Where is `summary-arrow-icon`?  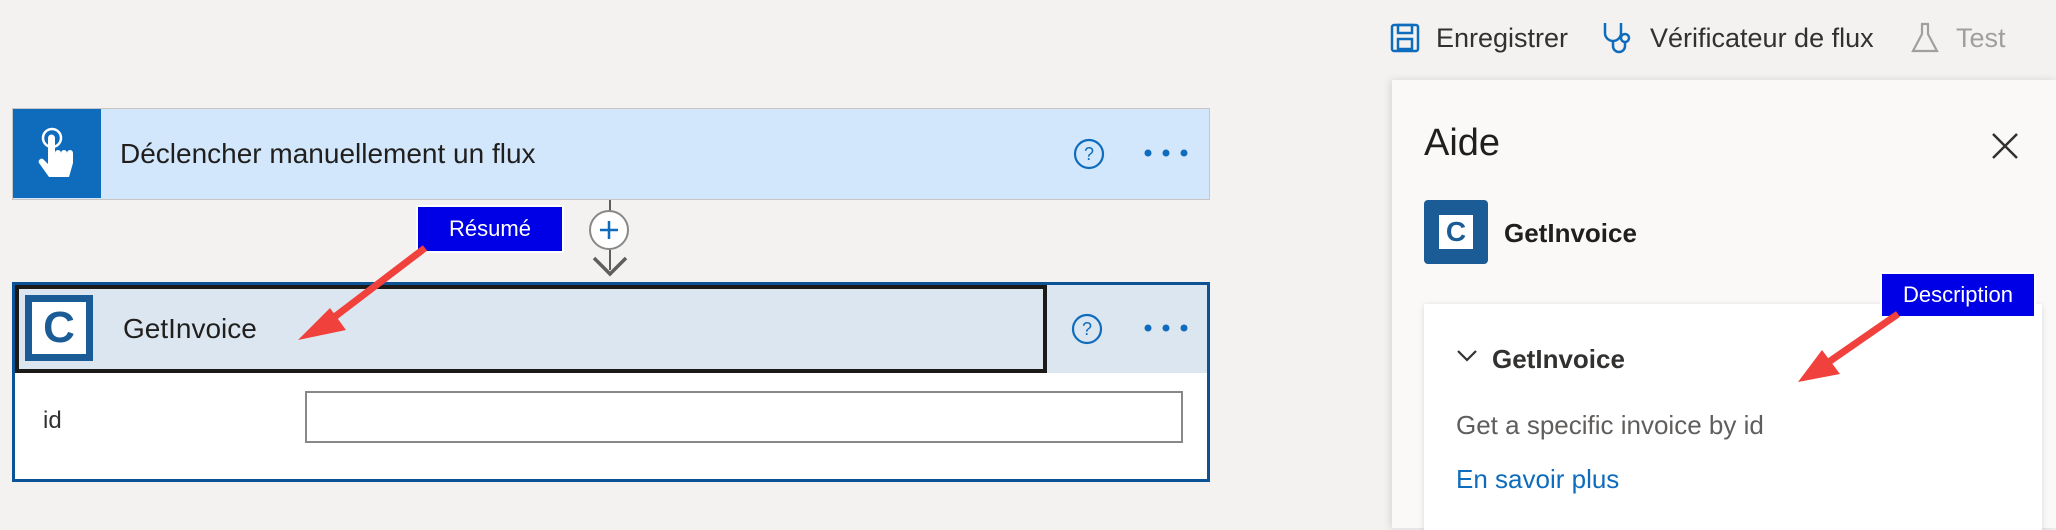 summary-arrow-icon is located at coordinates (363, 292).